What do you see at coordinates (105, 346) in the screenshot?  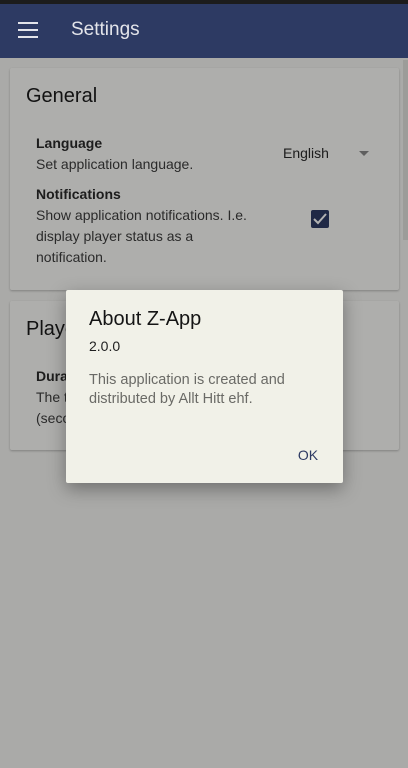 I see `app-version: 2.0.0` at bounding box center [105, 346].